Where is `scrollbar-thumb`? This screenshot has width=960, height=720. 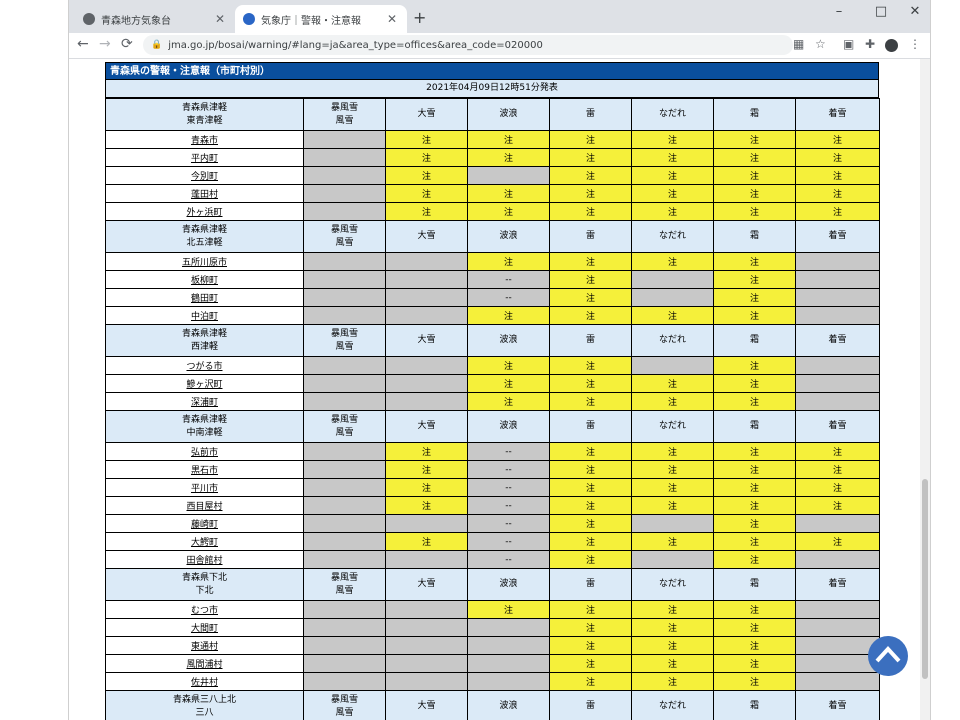
scrollbar-thumb is located at coordinates (925, 579).